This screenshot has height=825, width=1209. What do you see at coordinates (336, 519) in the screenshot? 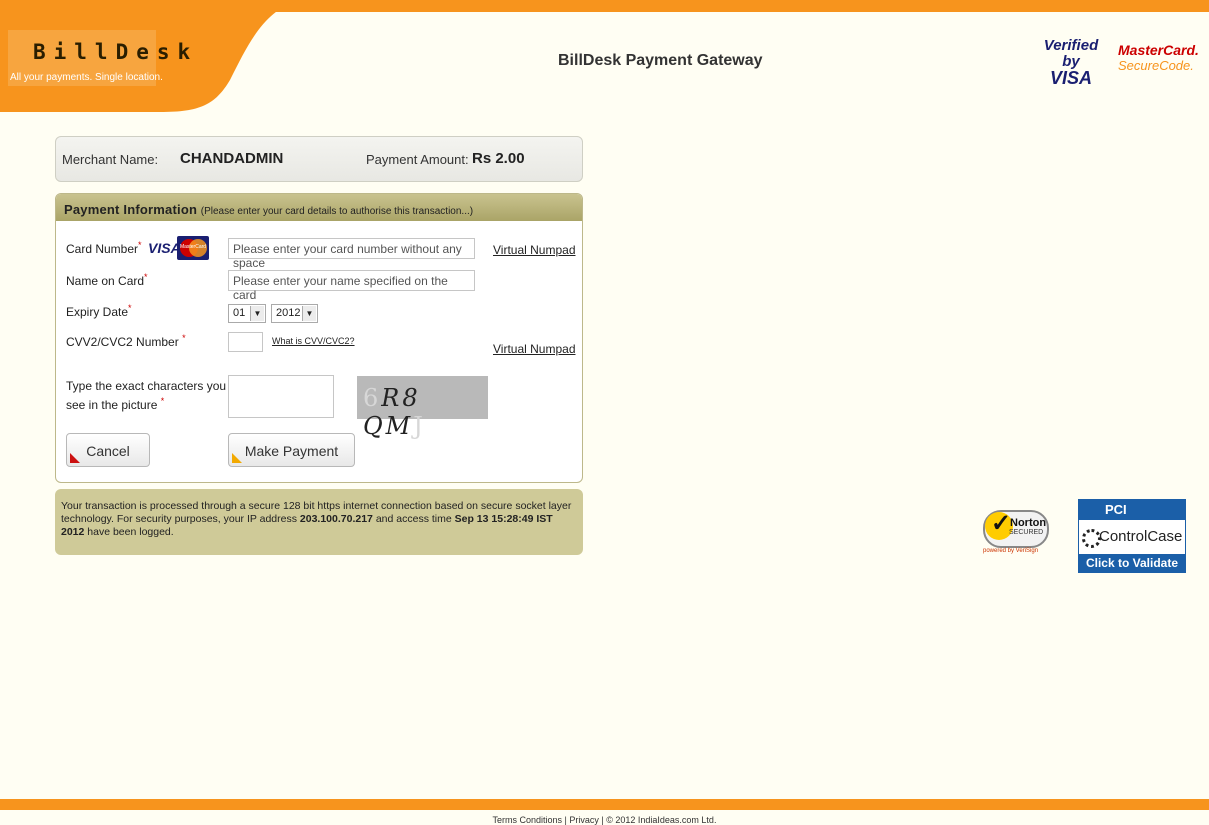
I see `ip-address: 203.100.70.217` at bounding box center [336, 519].